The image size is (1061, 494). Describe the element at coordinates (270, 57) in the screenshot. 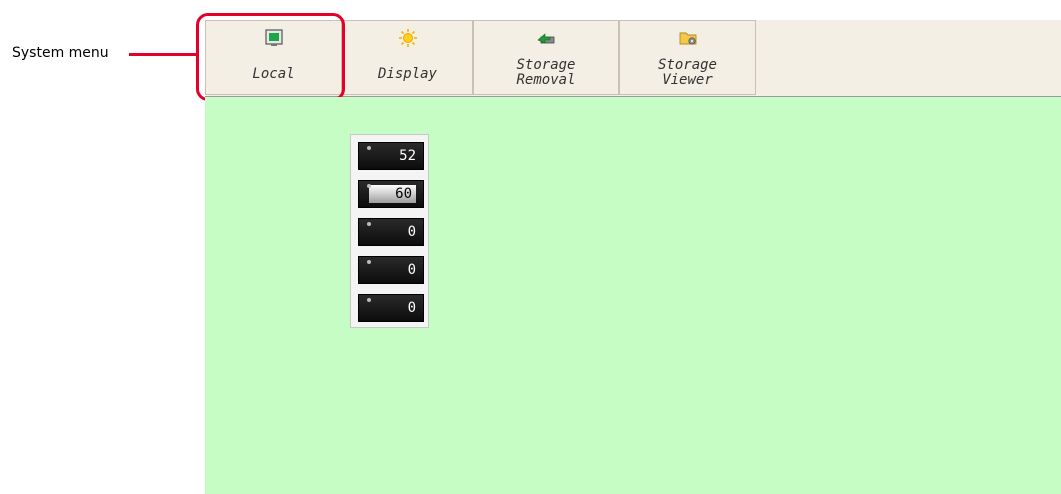

I see `system-menu-highlight` at that location.